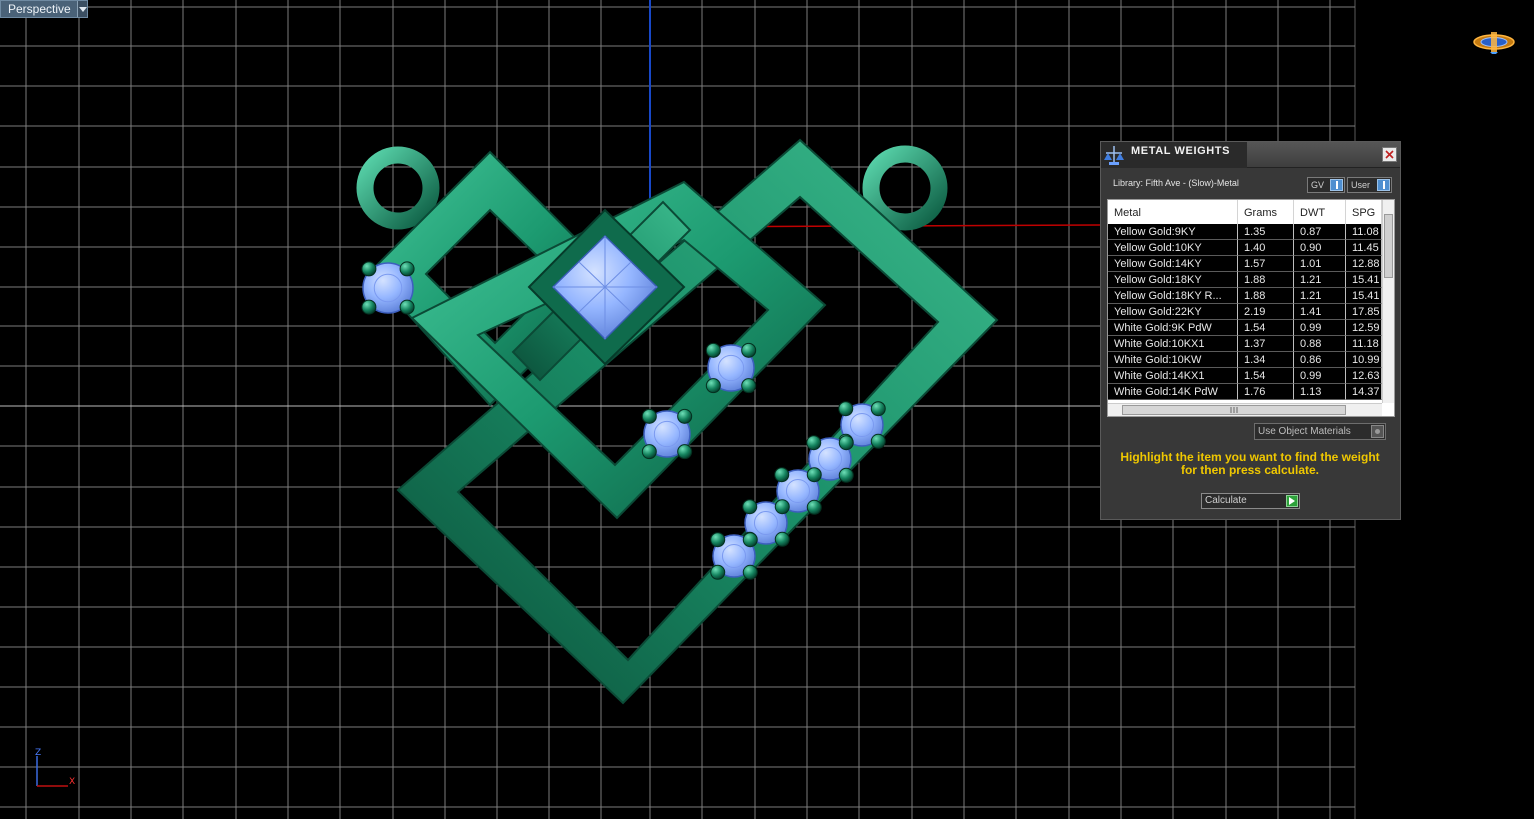  What do you see at coordinates (72, 782) in the screenshot?
I see `axis-x-label: X` at bounding box center [72, 782].